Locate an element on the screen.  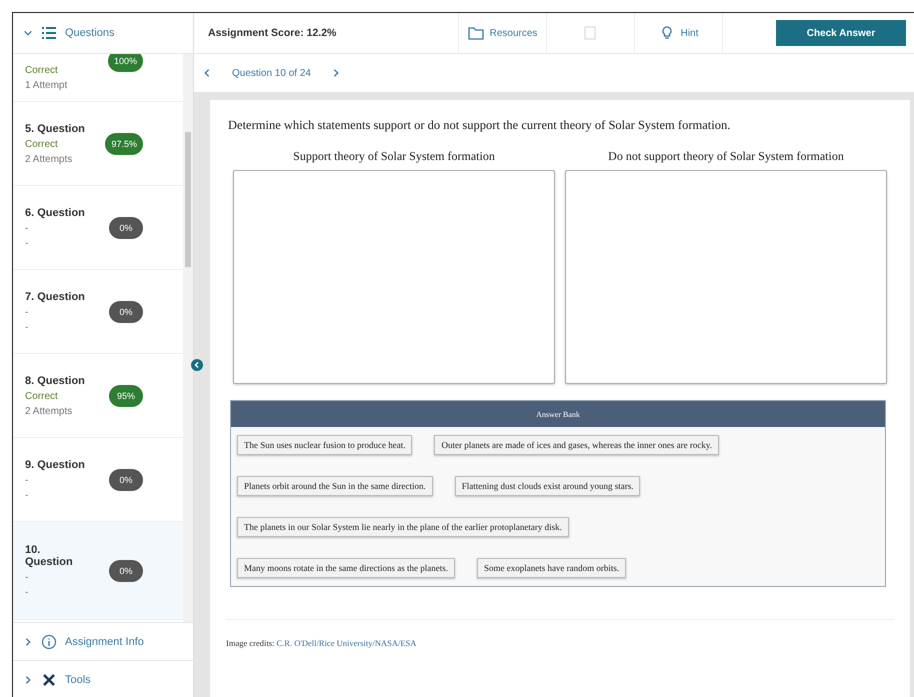
panel-title: Questions is located at coordinates (90, 33).